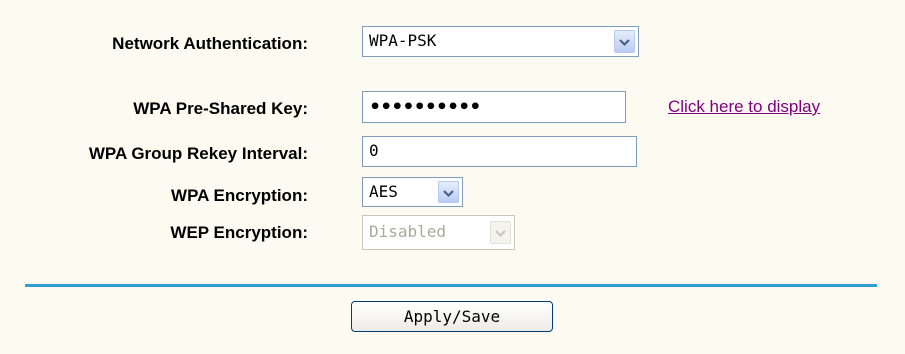  Describe the element at coordinates (494, 107) in the screenshot. I see `wpa-pre-shared-key-input: ••••••••••` at that location.